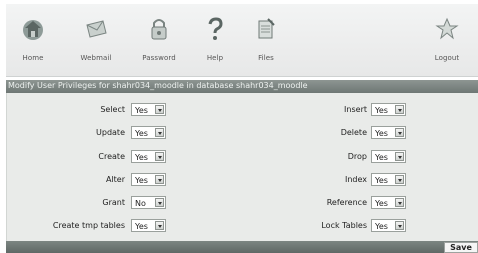  Describe the element at coordinates (88, 225) in the screenshot. I see `privilege-label: Create tmp tables` at that location.